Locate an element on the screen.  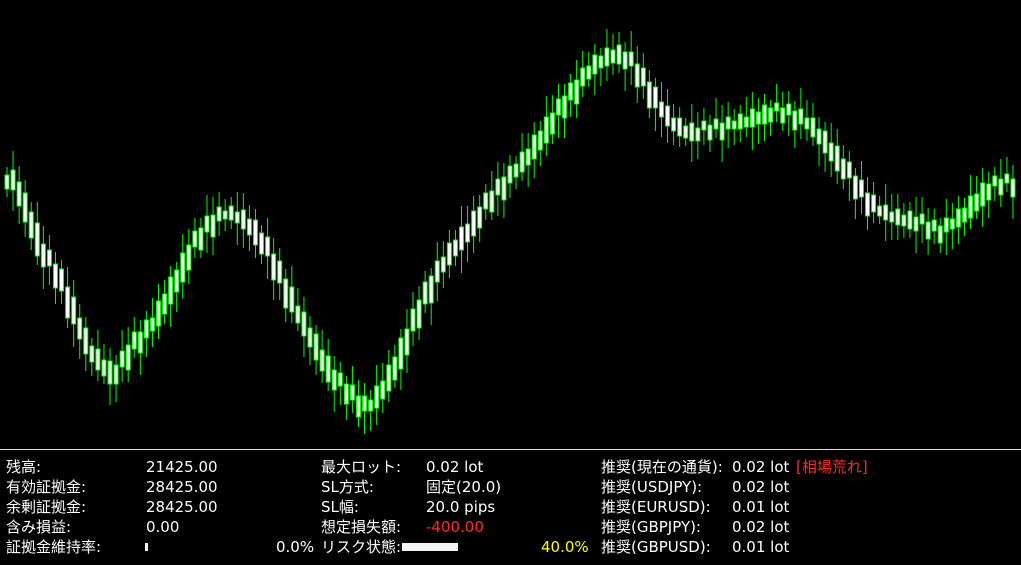
market-volatility-badge: [相場荒れ] is located at coordinates (832, 467).